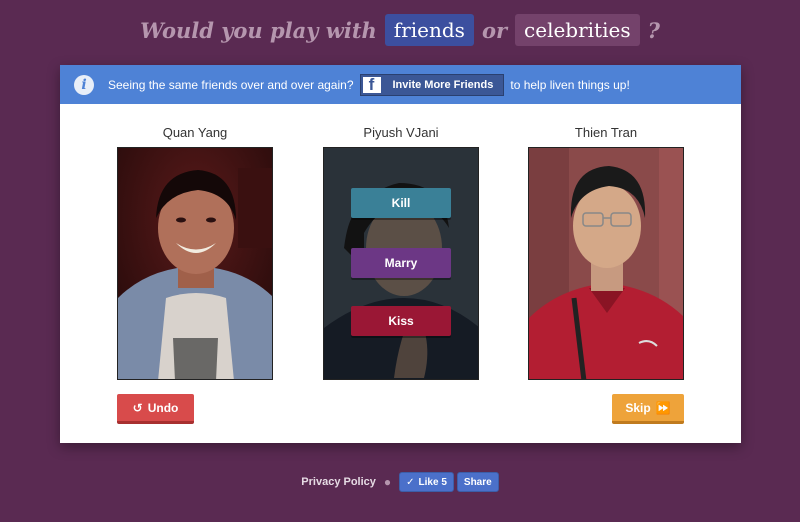 Image resolution: width=800 pixels, height=522 pixels. Describe the element at coordinates (577, 30) in the screenshot. I see `celebrities-mode-button: celebrities` at that location.